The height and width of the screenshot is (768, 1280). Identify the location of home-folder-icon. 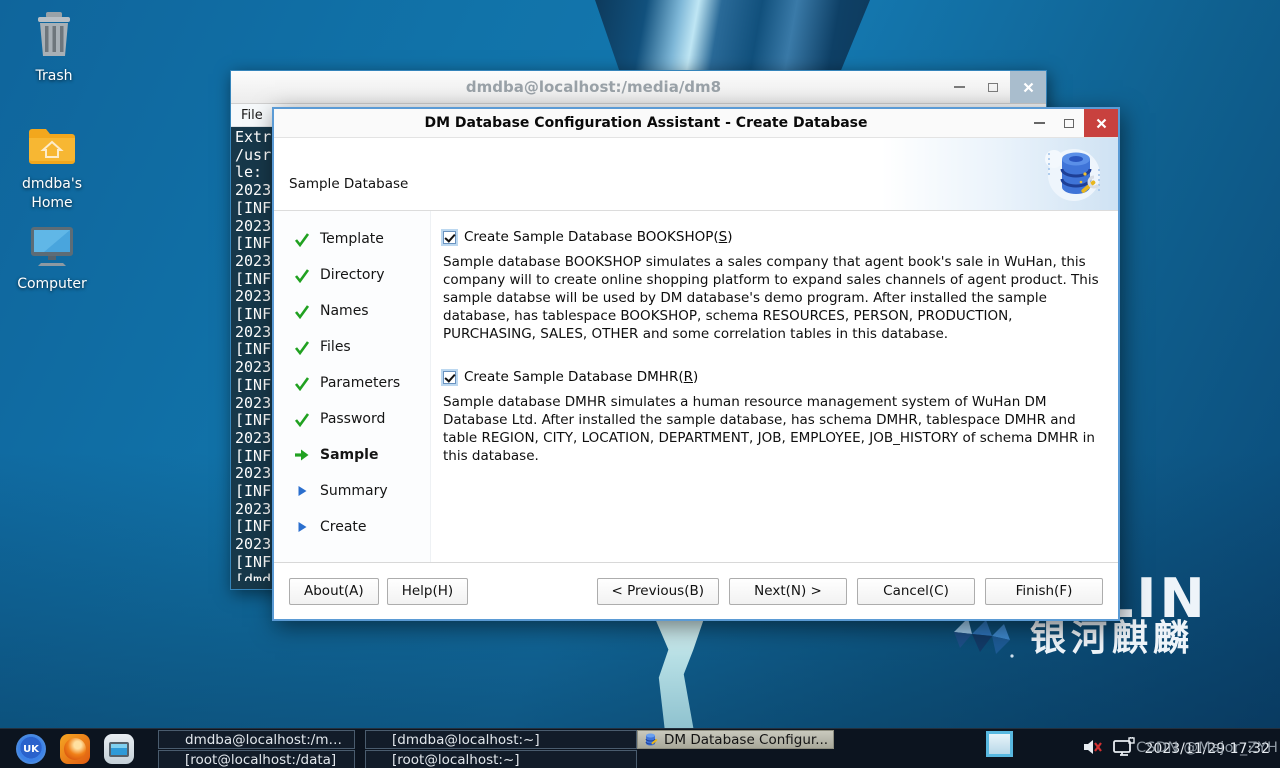
(52, 148).